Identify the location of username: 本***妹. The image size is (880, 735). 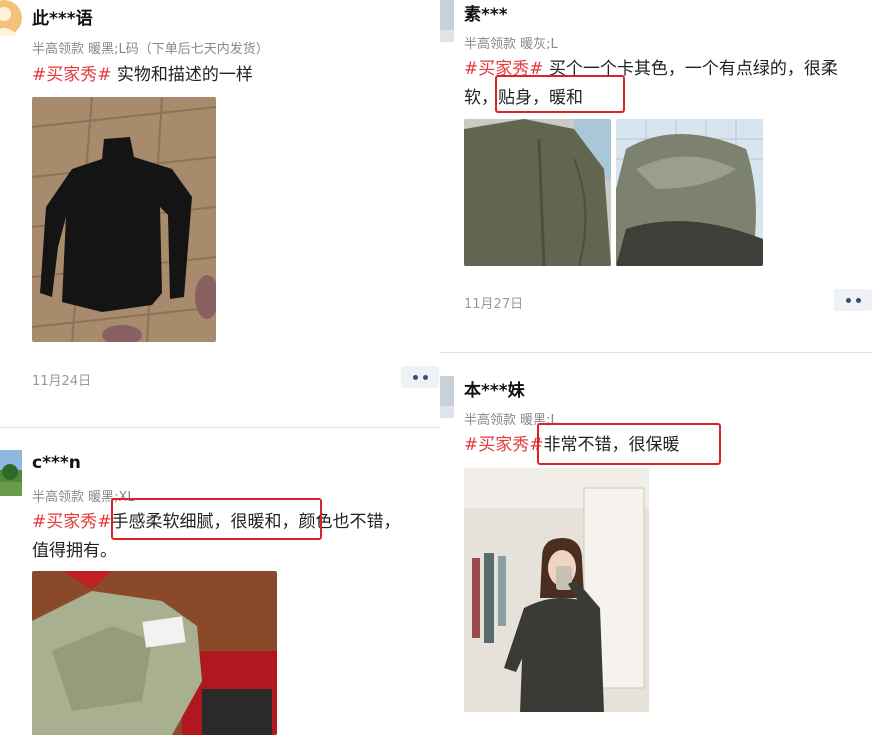
(494, 391).